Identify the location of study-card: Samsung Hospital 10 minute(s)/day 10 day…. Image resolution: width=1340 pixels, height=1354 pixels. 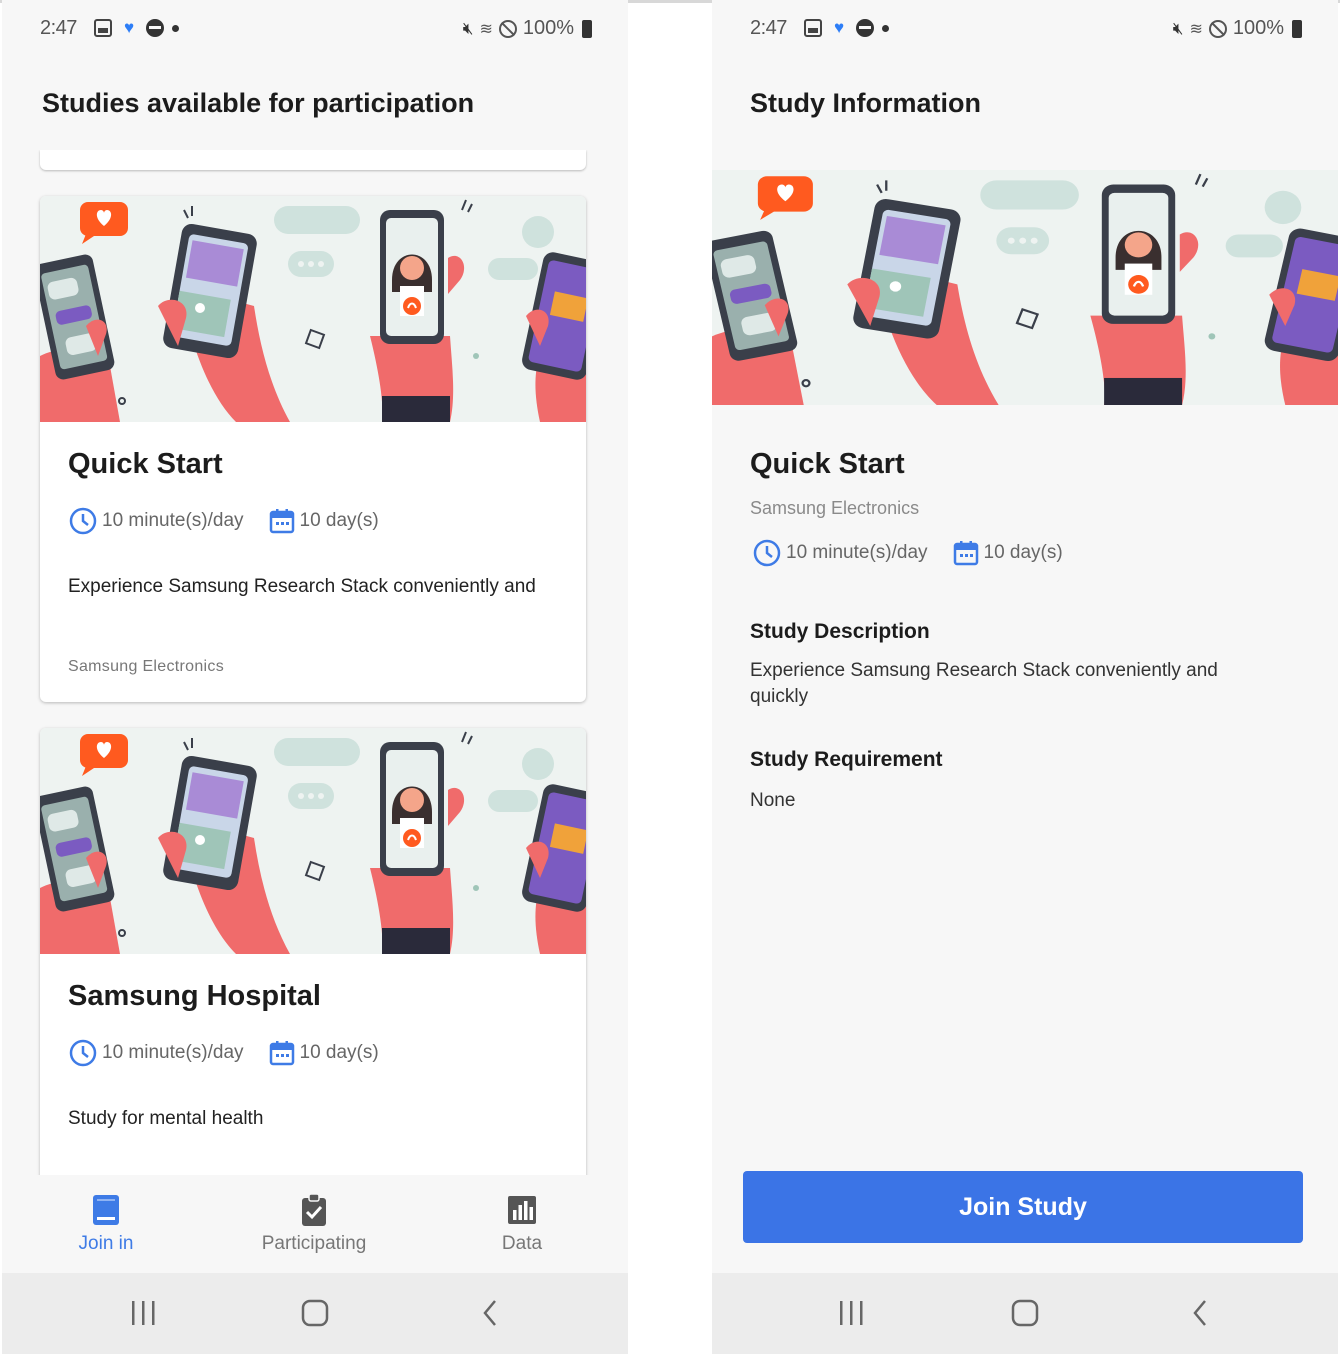
(313, 951).